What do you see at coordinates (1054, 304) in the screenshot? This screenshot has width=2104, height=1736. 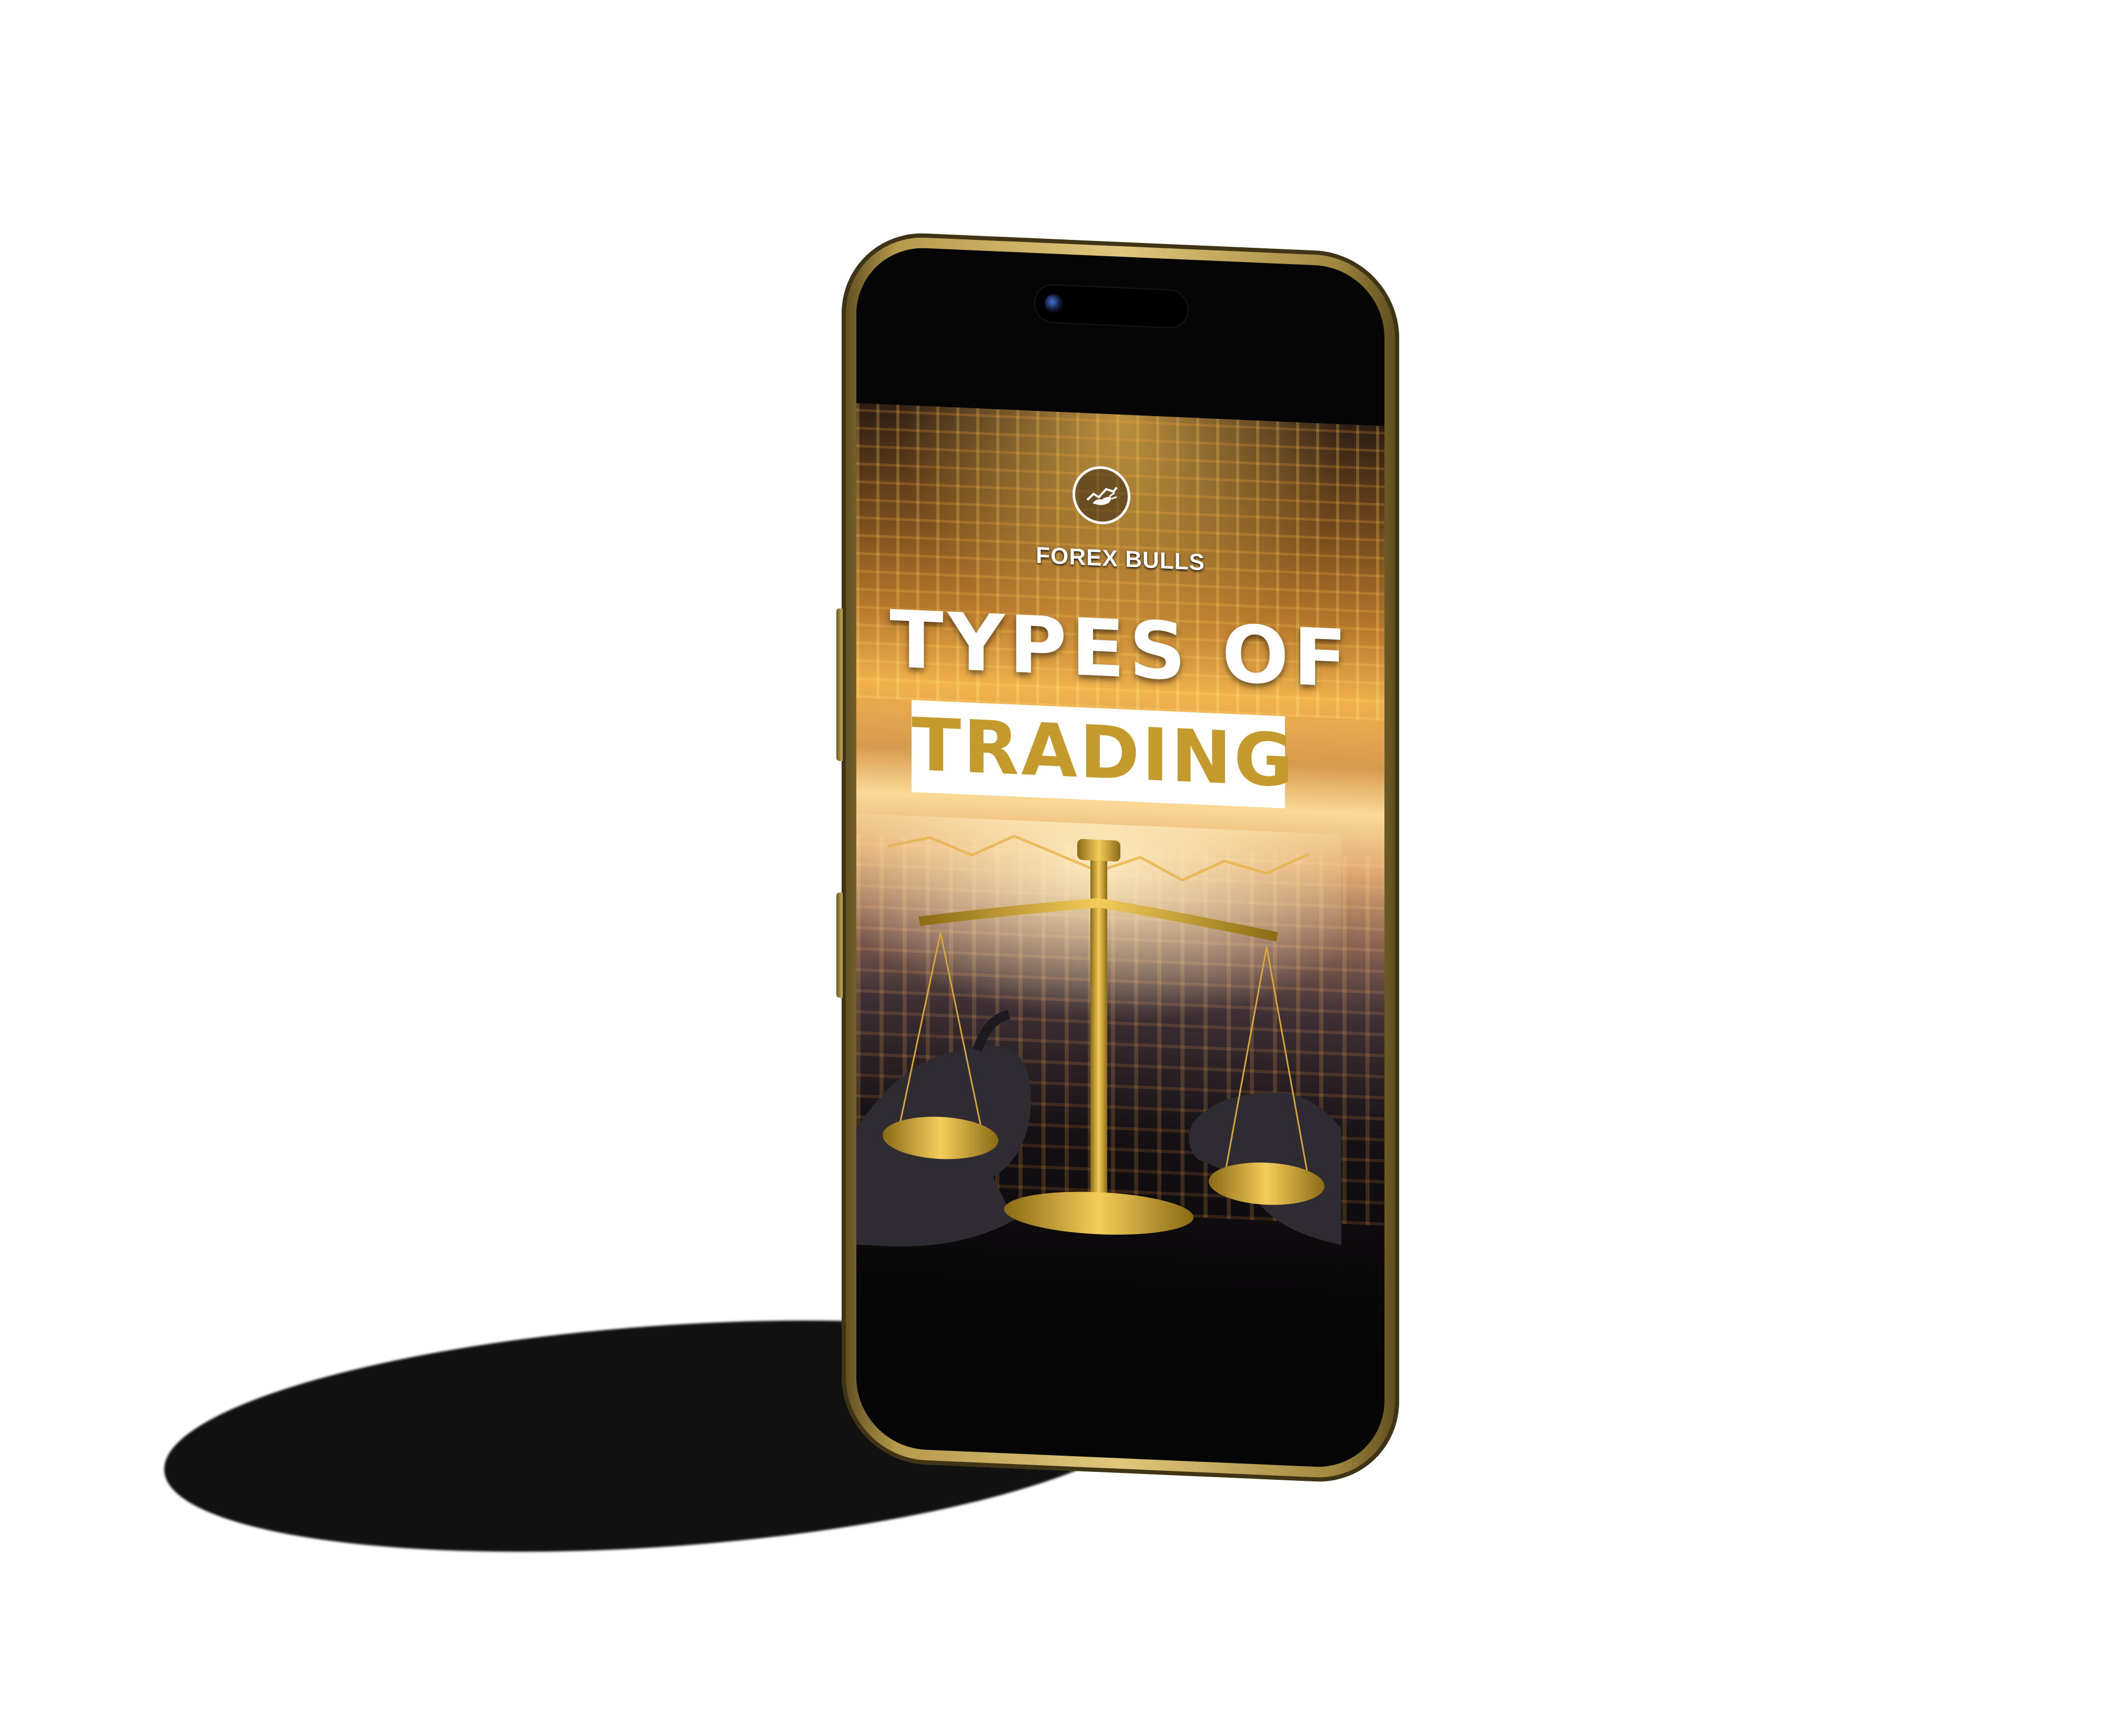 I see `camera-icon` at bounding box center [1054, 304].